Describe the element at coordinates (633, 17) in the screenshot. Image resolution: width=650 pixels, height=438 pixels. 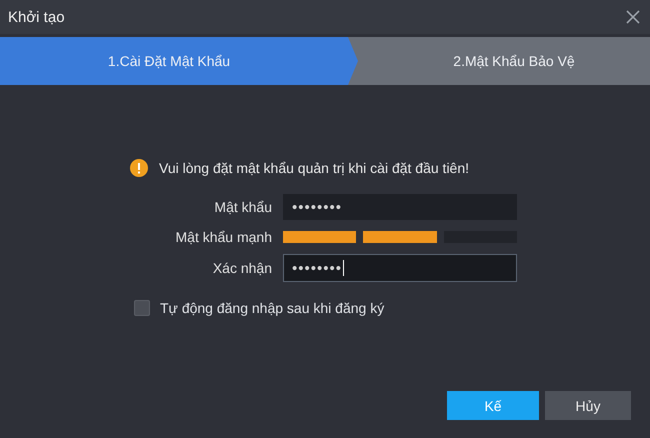
I see `close-icon` at that location.